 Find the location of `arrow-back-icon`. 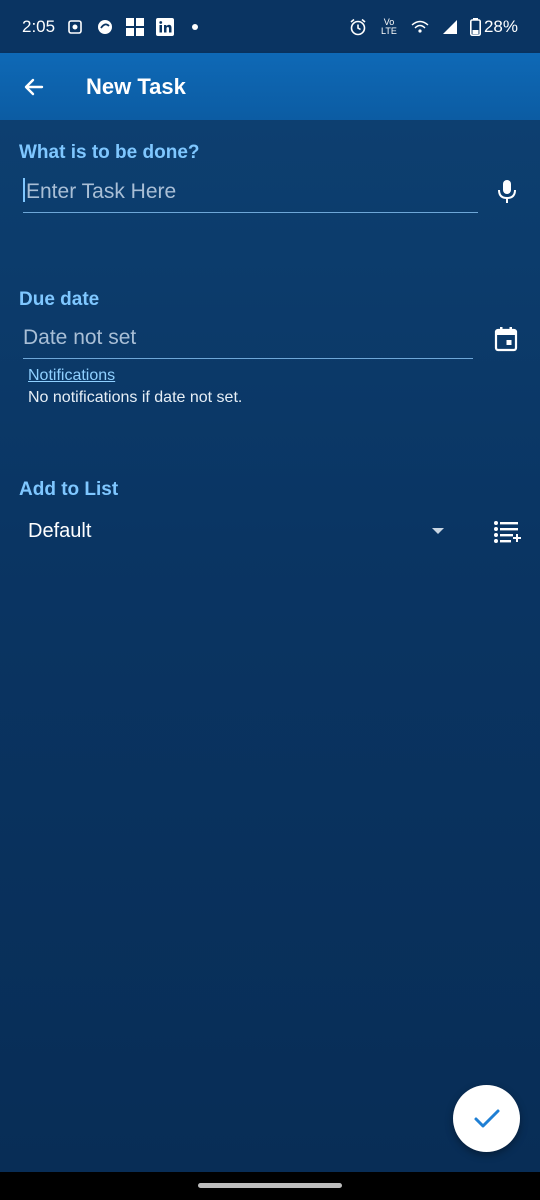

arrow-back-icon is located at coordinates (34, 86).